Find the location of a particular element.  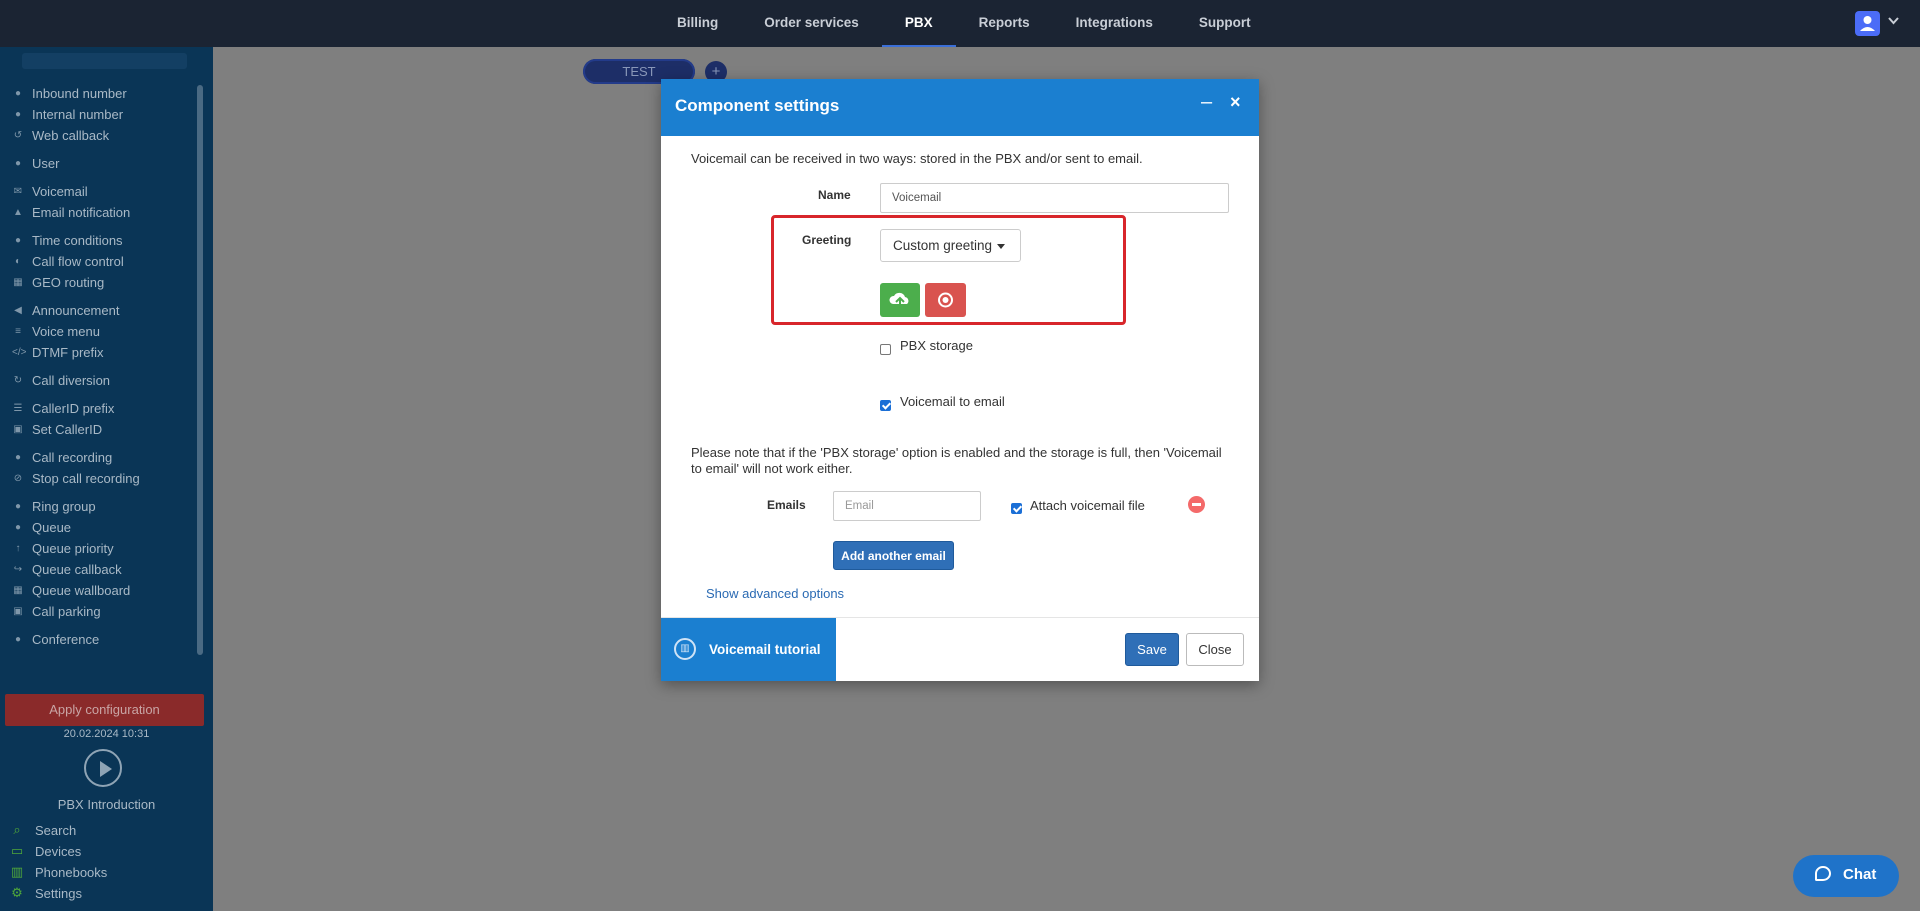

greeting-dropdown: Custom greeting is located at coordinates (950, 245).